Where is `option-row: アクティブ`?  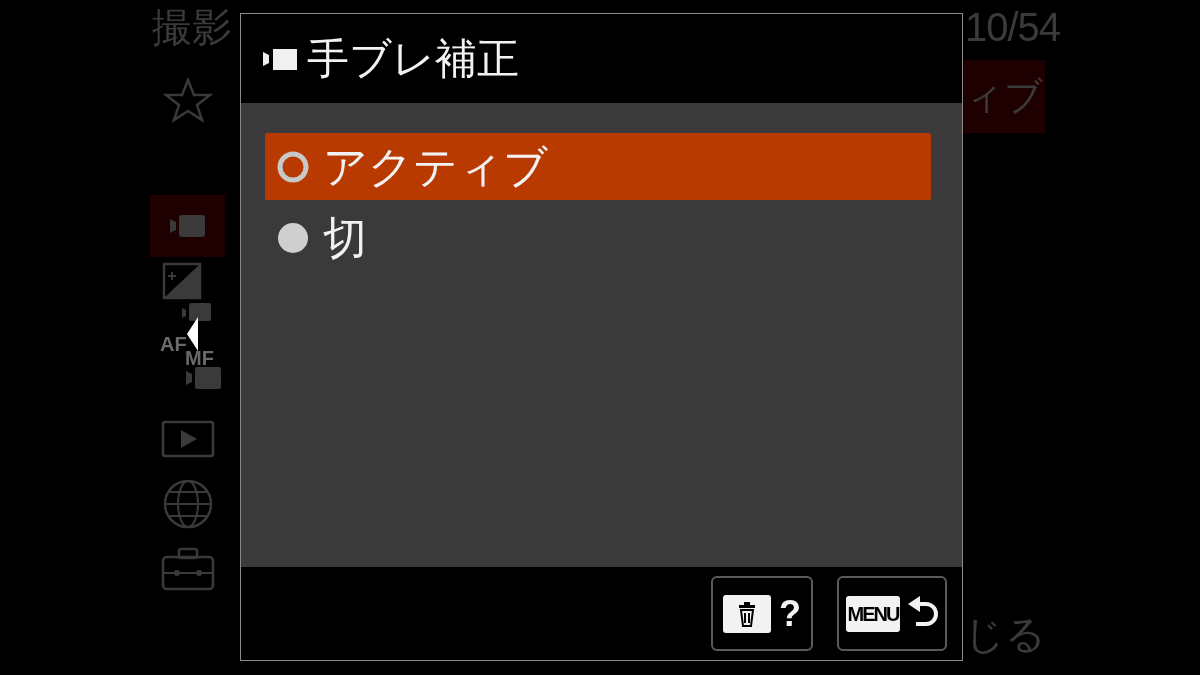
option-row: アクティブ is located at coordinates (598, 166).